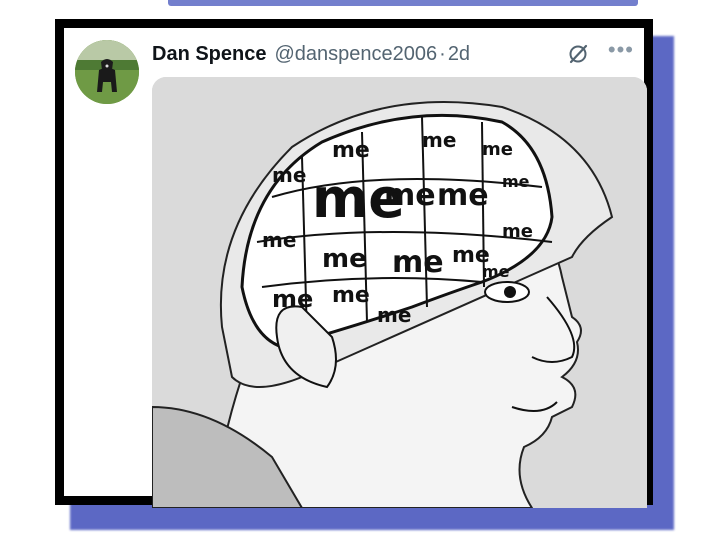  What do you see at coordinates (355, 54) in the screenshot?
I see `user-handle: @danspence2006` at bounding box center [355, 54].